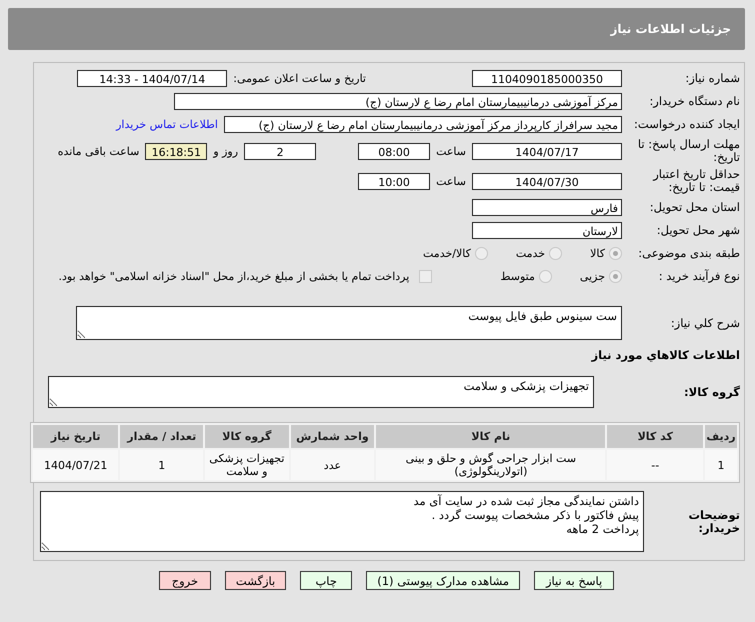  Describe the element at coordinates (547, 230) in the screenshot. I see `text-field: لارستان` at that location.